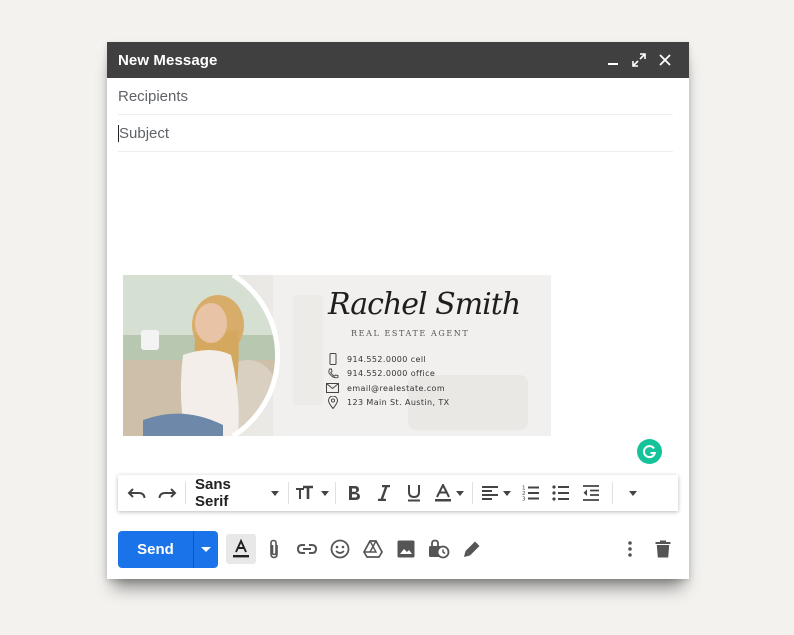  What do you see at coordinates (340, 549) in the screenshot?
I see `emoji-icon` at bounding box center [340, 549].